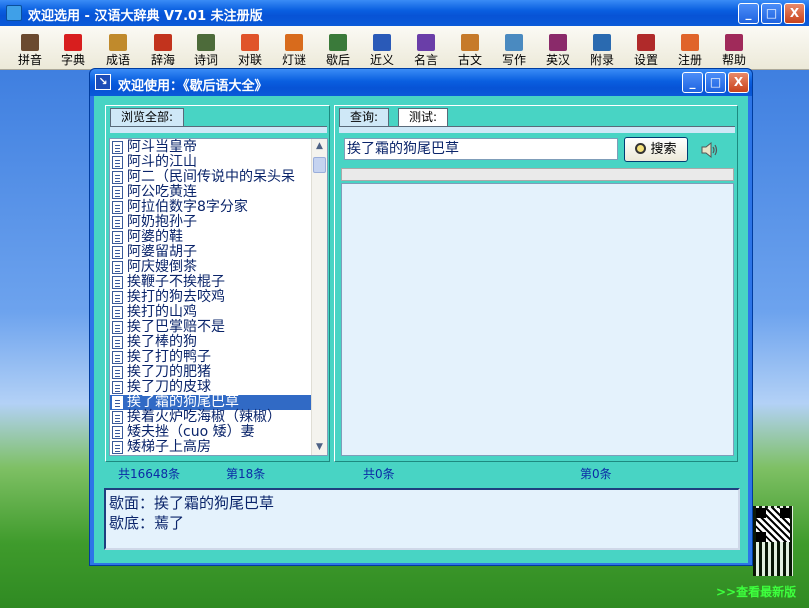  What do you see at coordinates (211, 177) in the screenshot?
I see `list-item: 阿二（民间传说中的呆头呆` at bounding box center [211, 177].